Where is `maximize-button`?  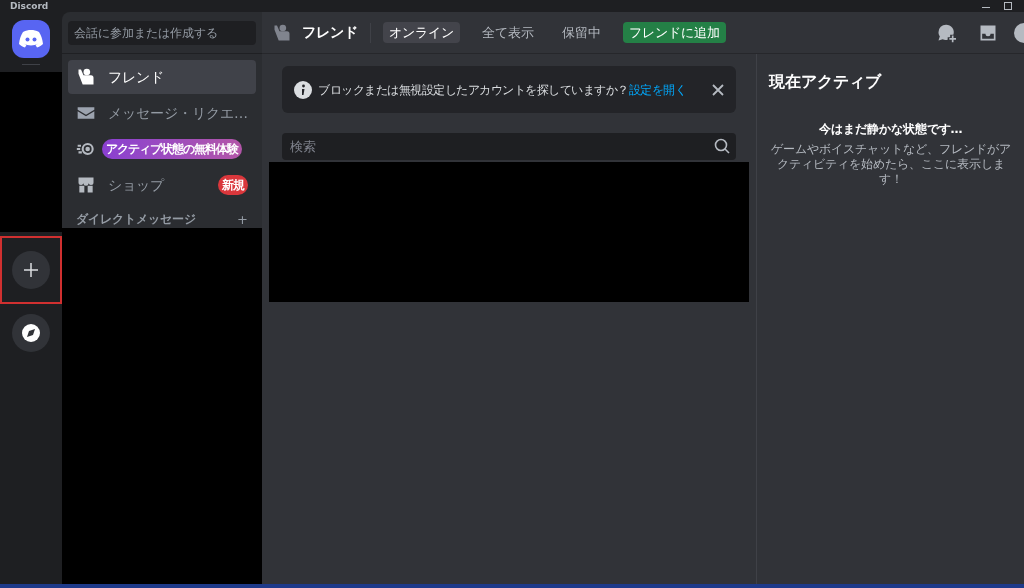
maximize-button is located at coordinates (1008, 6).